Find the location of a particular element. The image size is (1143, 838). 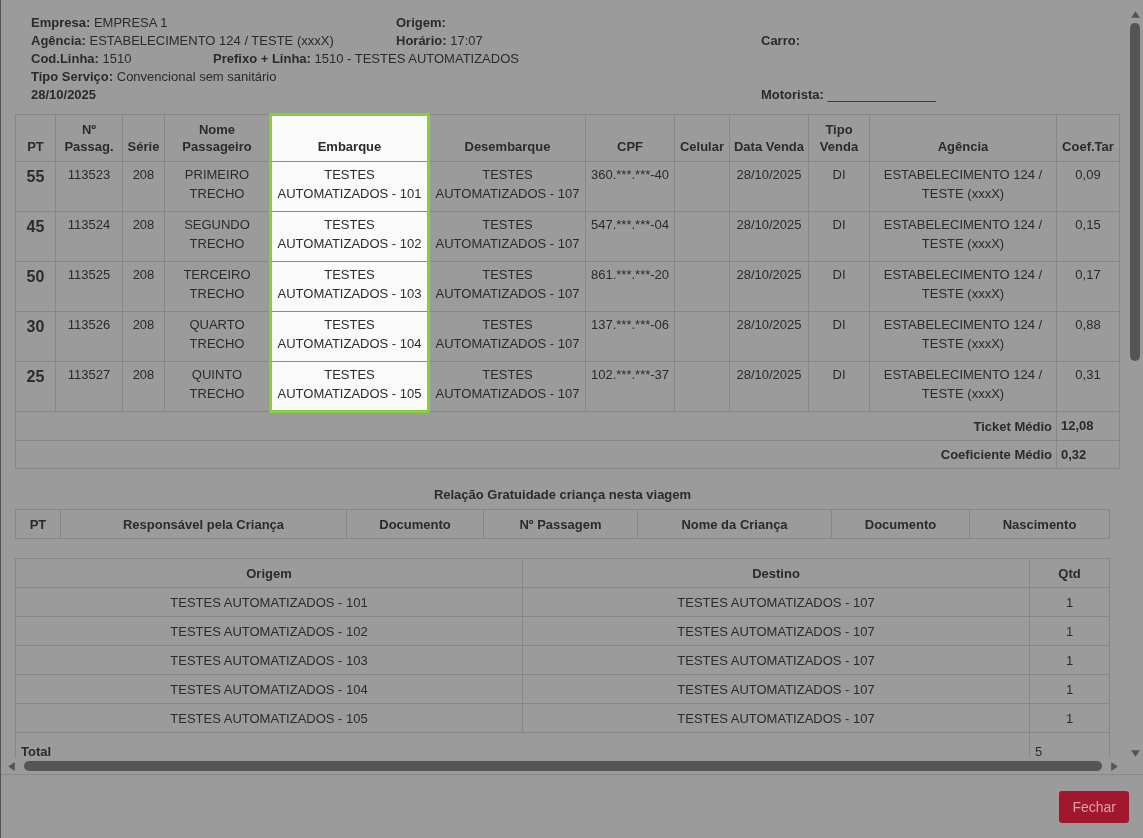

trip-date: 28/10/2025 is located at coordinates (64, 94).